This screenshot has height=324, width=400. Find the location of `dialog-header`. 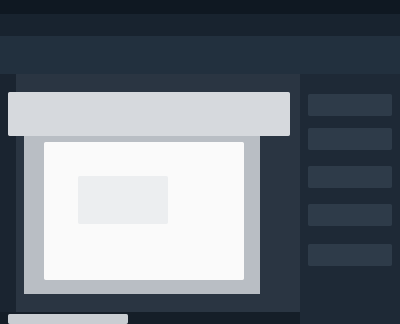

dialog-header is located at coordinates (149, 114).